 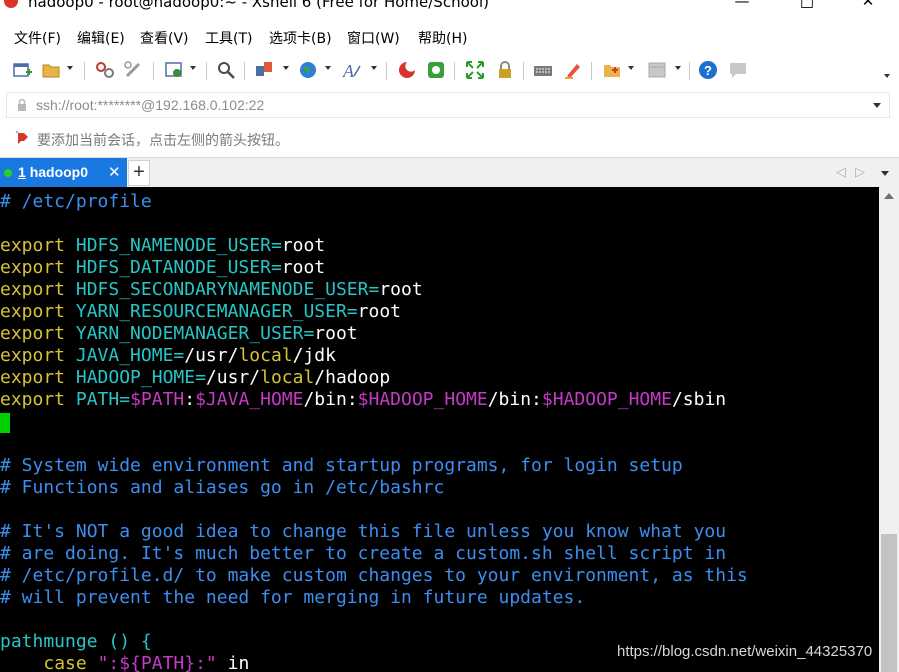 What do you see at coordinates (407, 70) in the screenshot?
I see `xshell-icon` at bounding box center [407, 70].